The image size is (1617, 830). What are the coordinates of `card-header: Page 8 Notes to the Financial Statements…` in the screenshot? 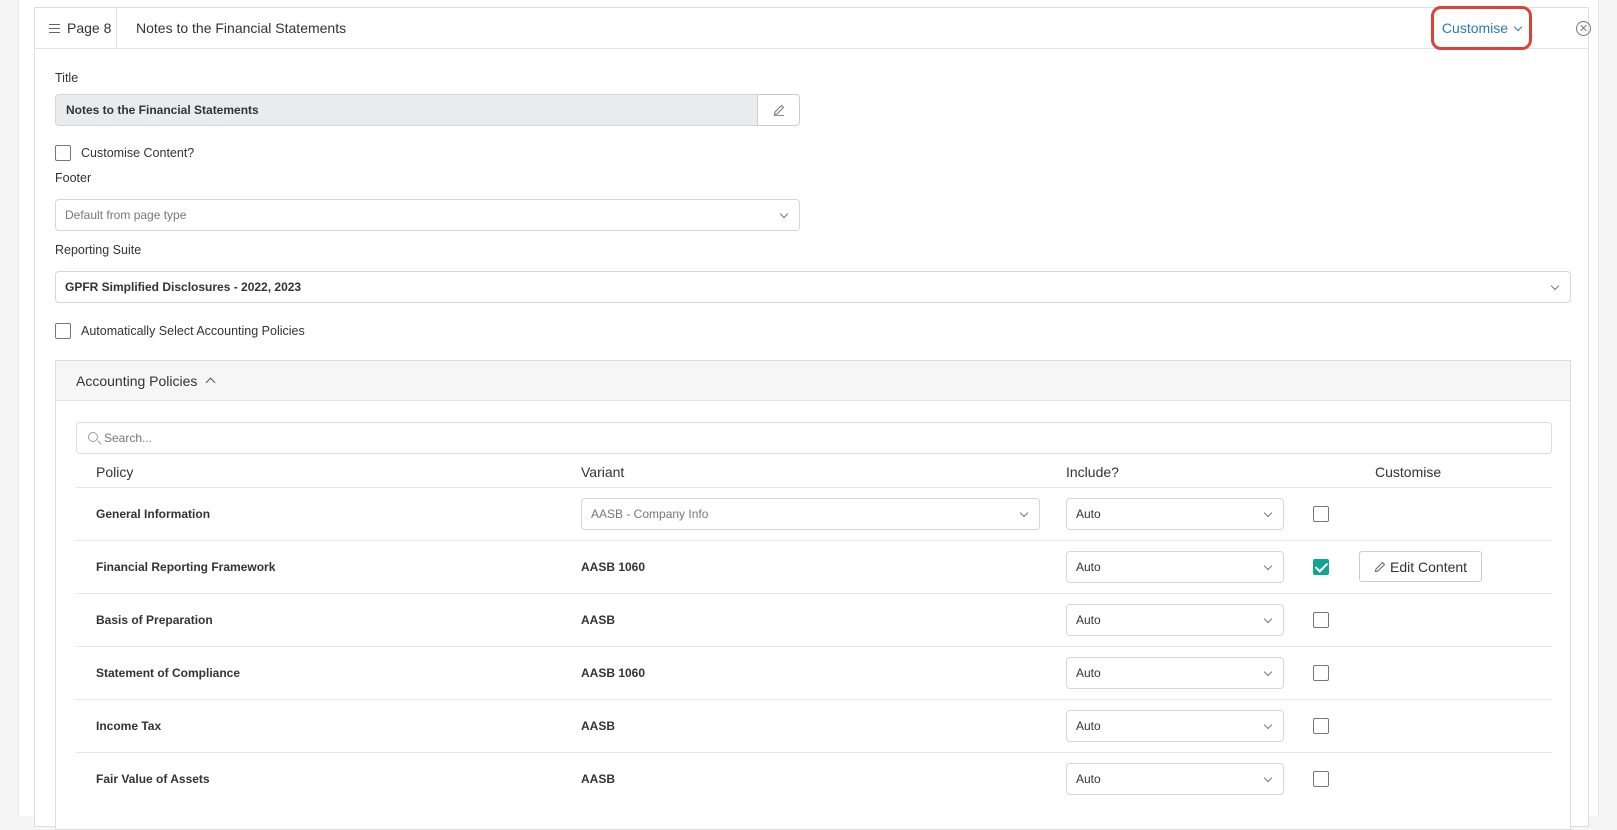 It's located at (813, 28).